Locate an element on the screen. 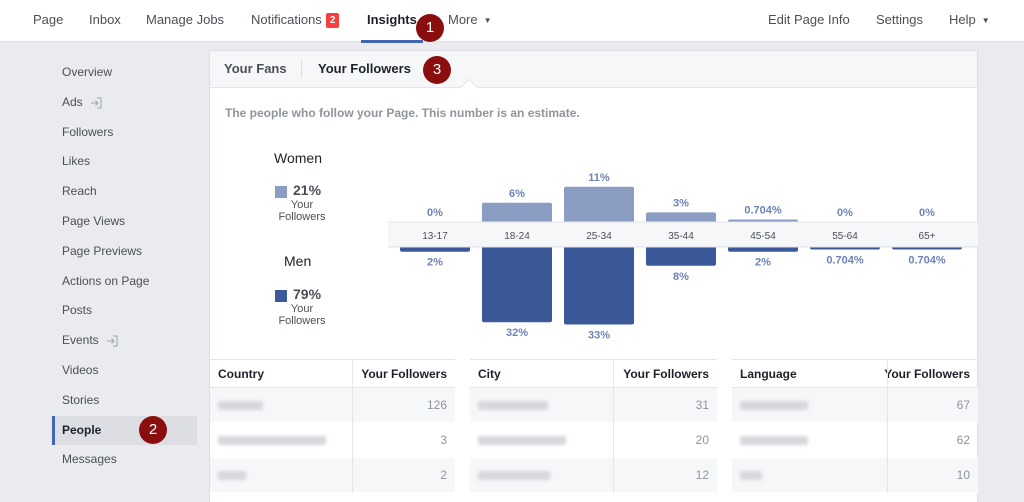 The image size is (1024, 502). legend-men-sub: Your Followers is located at coordinates (302, 315).